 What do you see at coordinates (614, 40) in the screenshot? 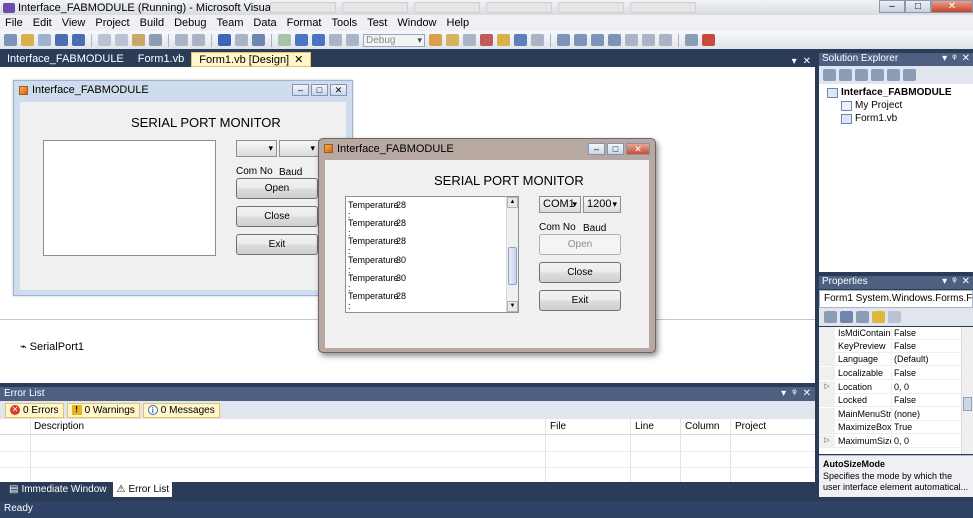
I see `make-same-size-icon` at bounding box center [614, 40].